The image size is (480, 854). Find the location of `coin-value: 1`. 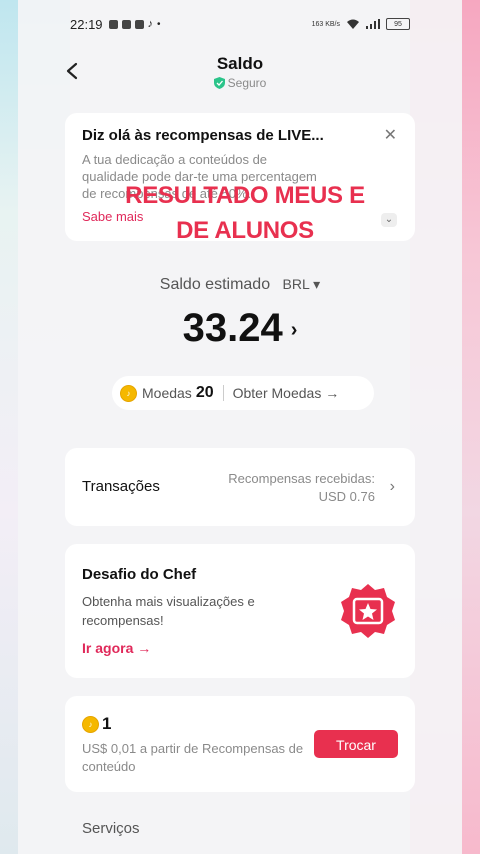

coin-value: 1 is located at coordinates (107, 723).